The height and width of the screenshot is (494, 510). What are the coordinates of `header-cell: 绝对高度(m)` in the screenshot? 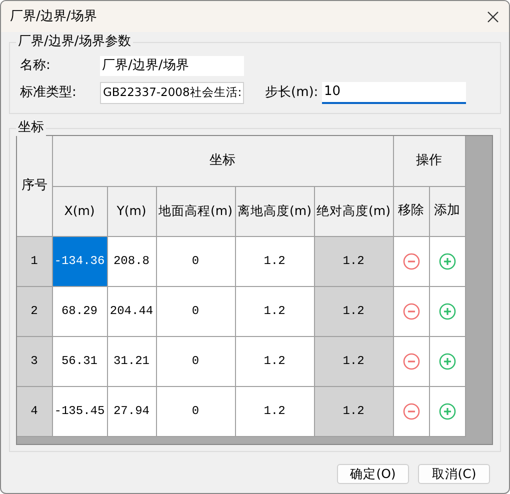 It's located at (353, 211).